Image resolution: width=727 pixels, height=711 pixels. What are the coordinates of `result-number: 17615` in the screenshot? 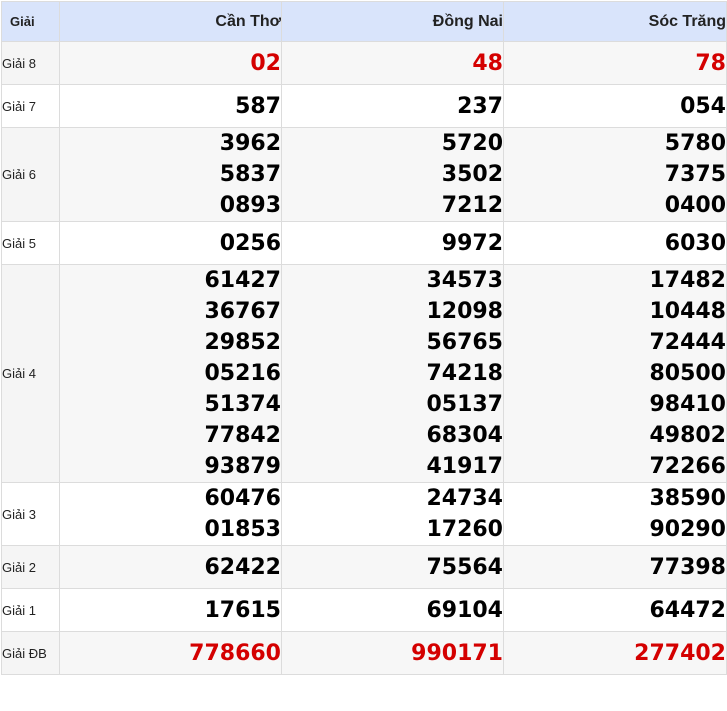 It's located at (242, 610).